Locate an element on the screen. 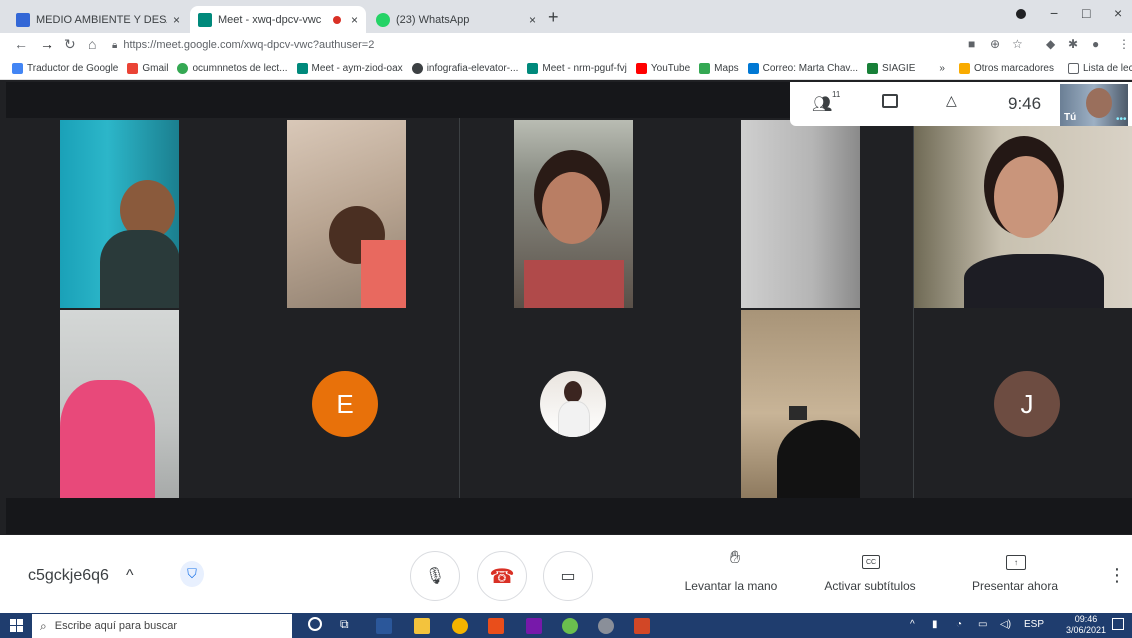 The image size is (1132, 638). taskbar-search: ⌕ Escribe aquí para buscar is located at coordinates (162, 626).